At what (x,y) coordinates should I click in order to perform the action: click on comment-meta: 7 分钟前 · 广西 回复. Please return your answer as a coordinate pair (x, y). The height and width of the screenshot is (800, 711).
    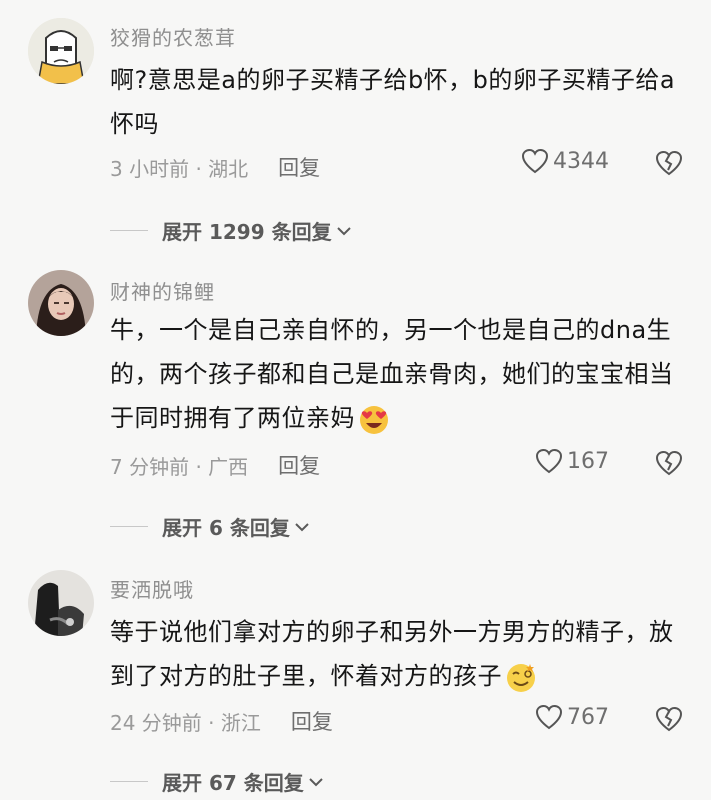
    Looking at the image, I should click on (215, 465).